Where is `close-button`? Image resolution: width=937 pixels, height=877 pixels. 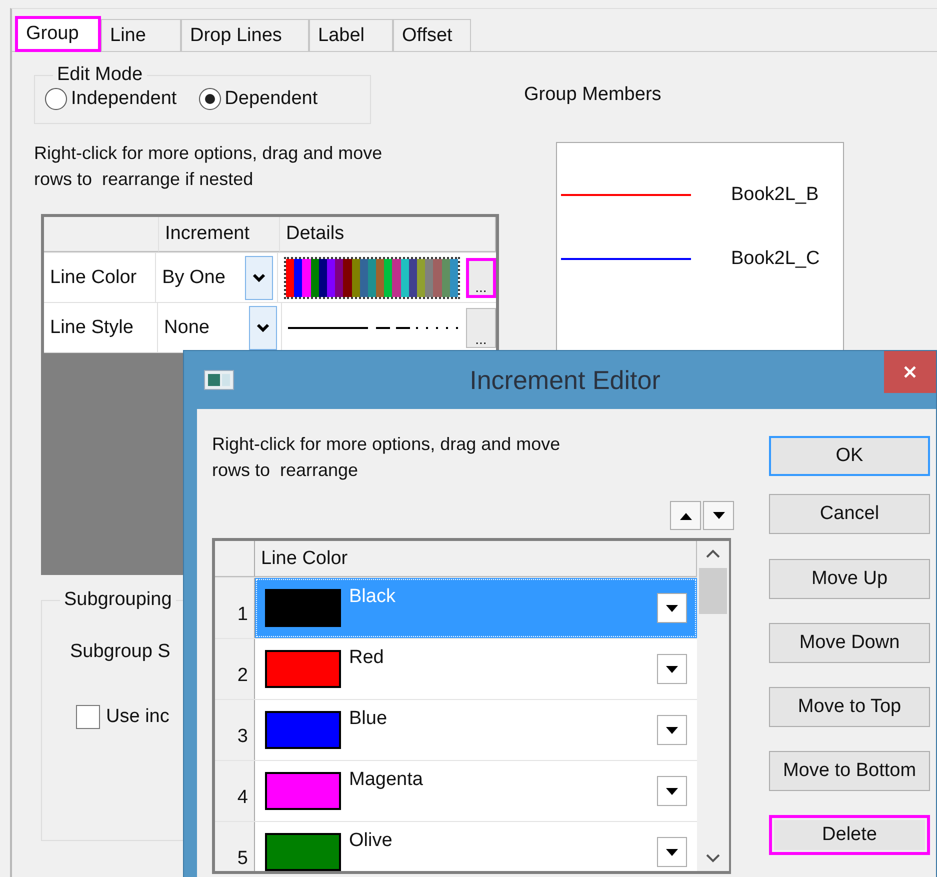 close-button is located at coordinates (910, 372).